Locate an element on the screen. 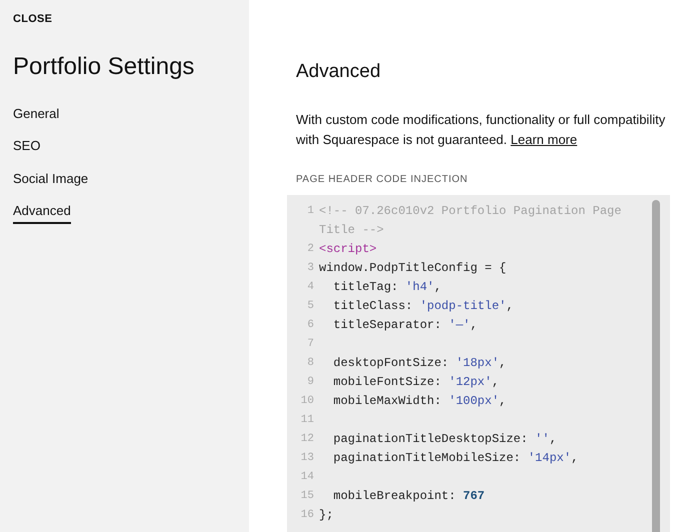 The height and width of the screenshot is (532, 700). code-line: desktopFontSize: '18px', is located at coordinates (420, 363).